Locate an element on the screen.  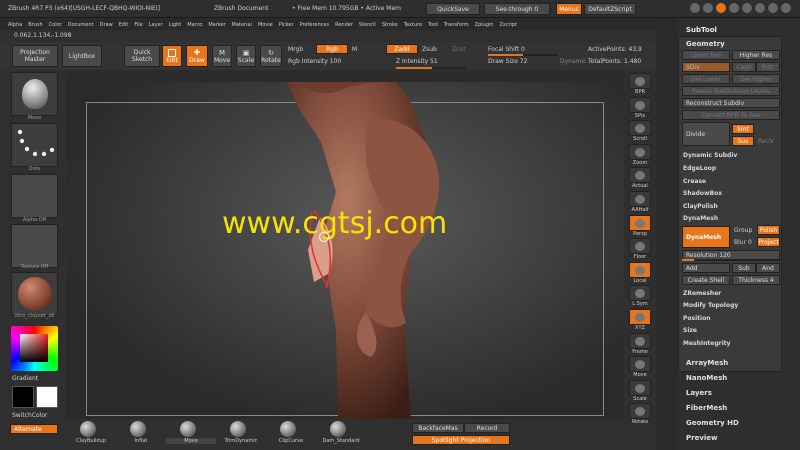
gradient-label: Gradient is located at coordinates (25, 378).